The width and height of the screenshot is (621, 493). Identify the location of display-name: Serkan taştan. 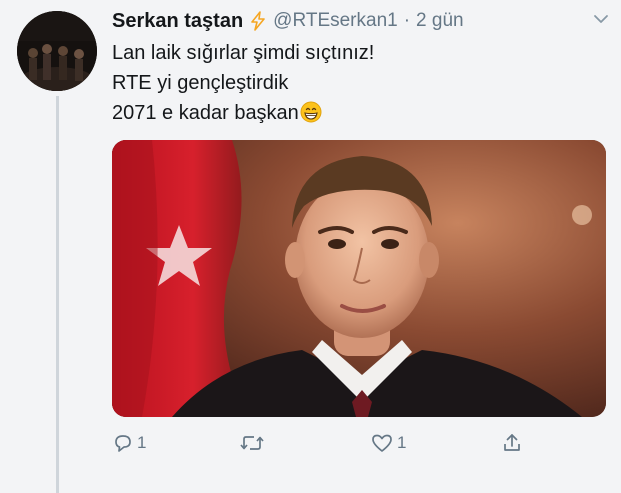
(177, 21).